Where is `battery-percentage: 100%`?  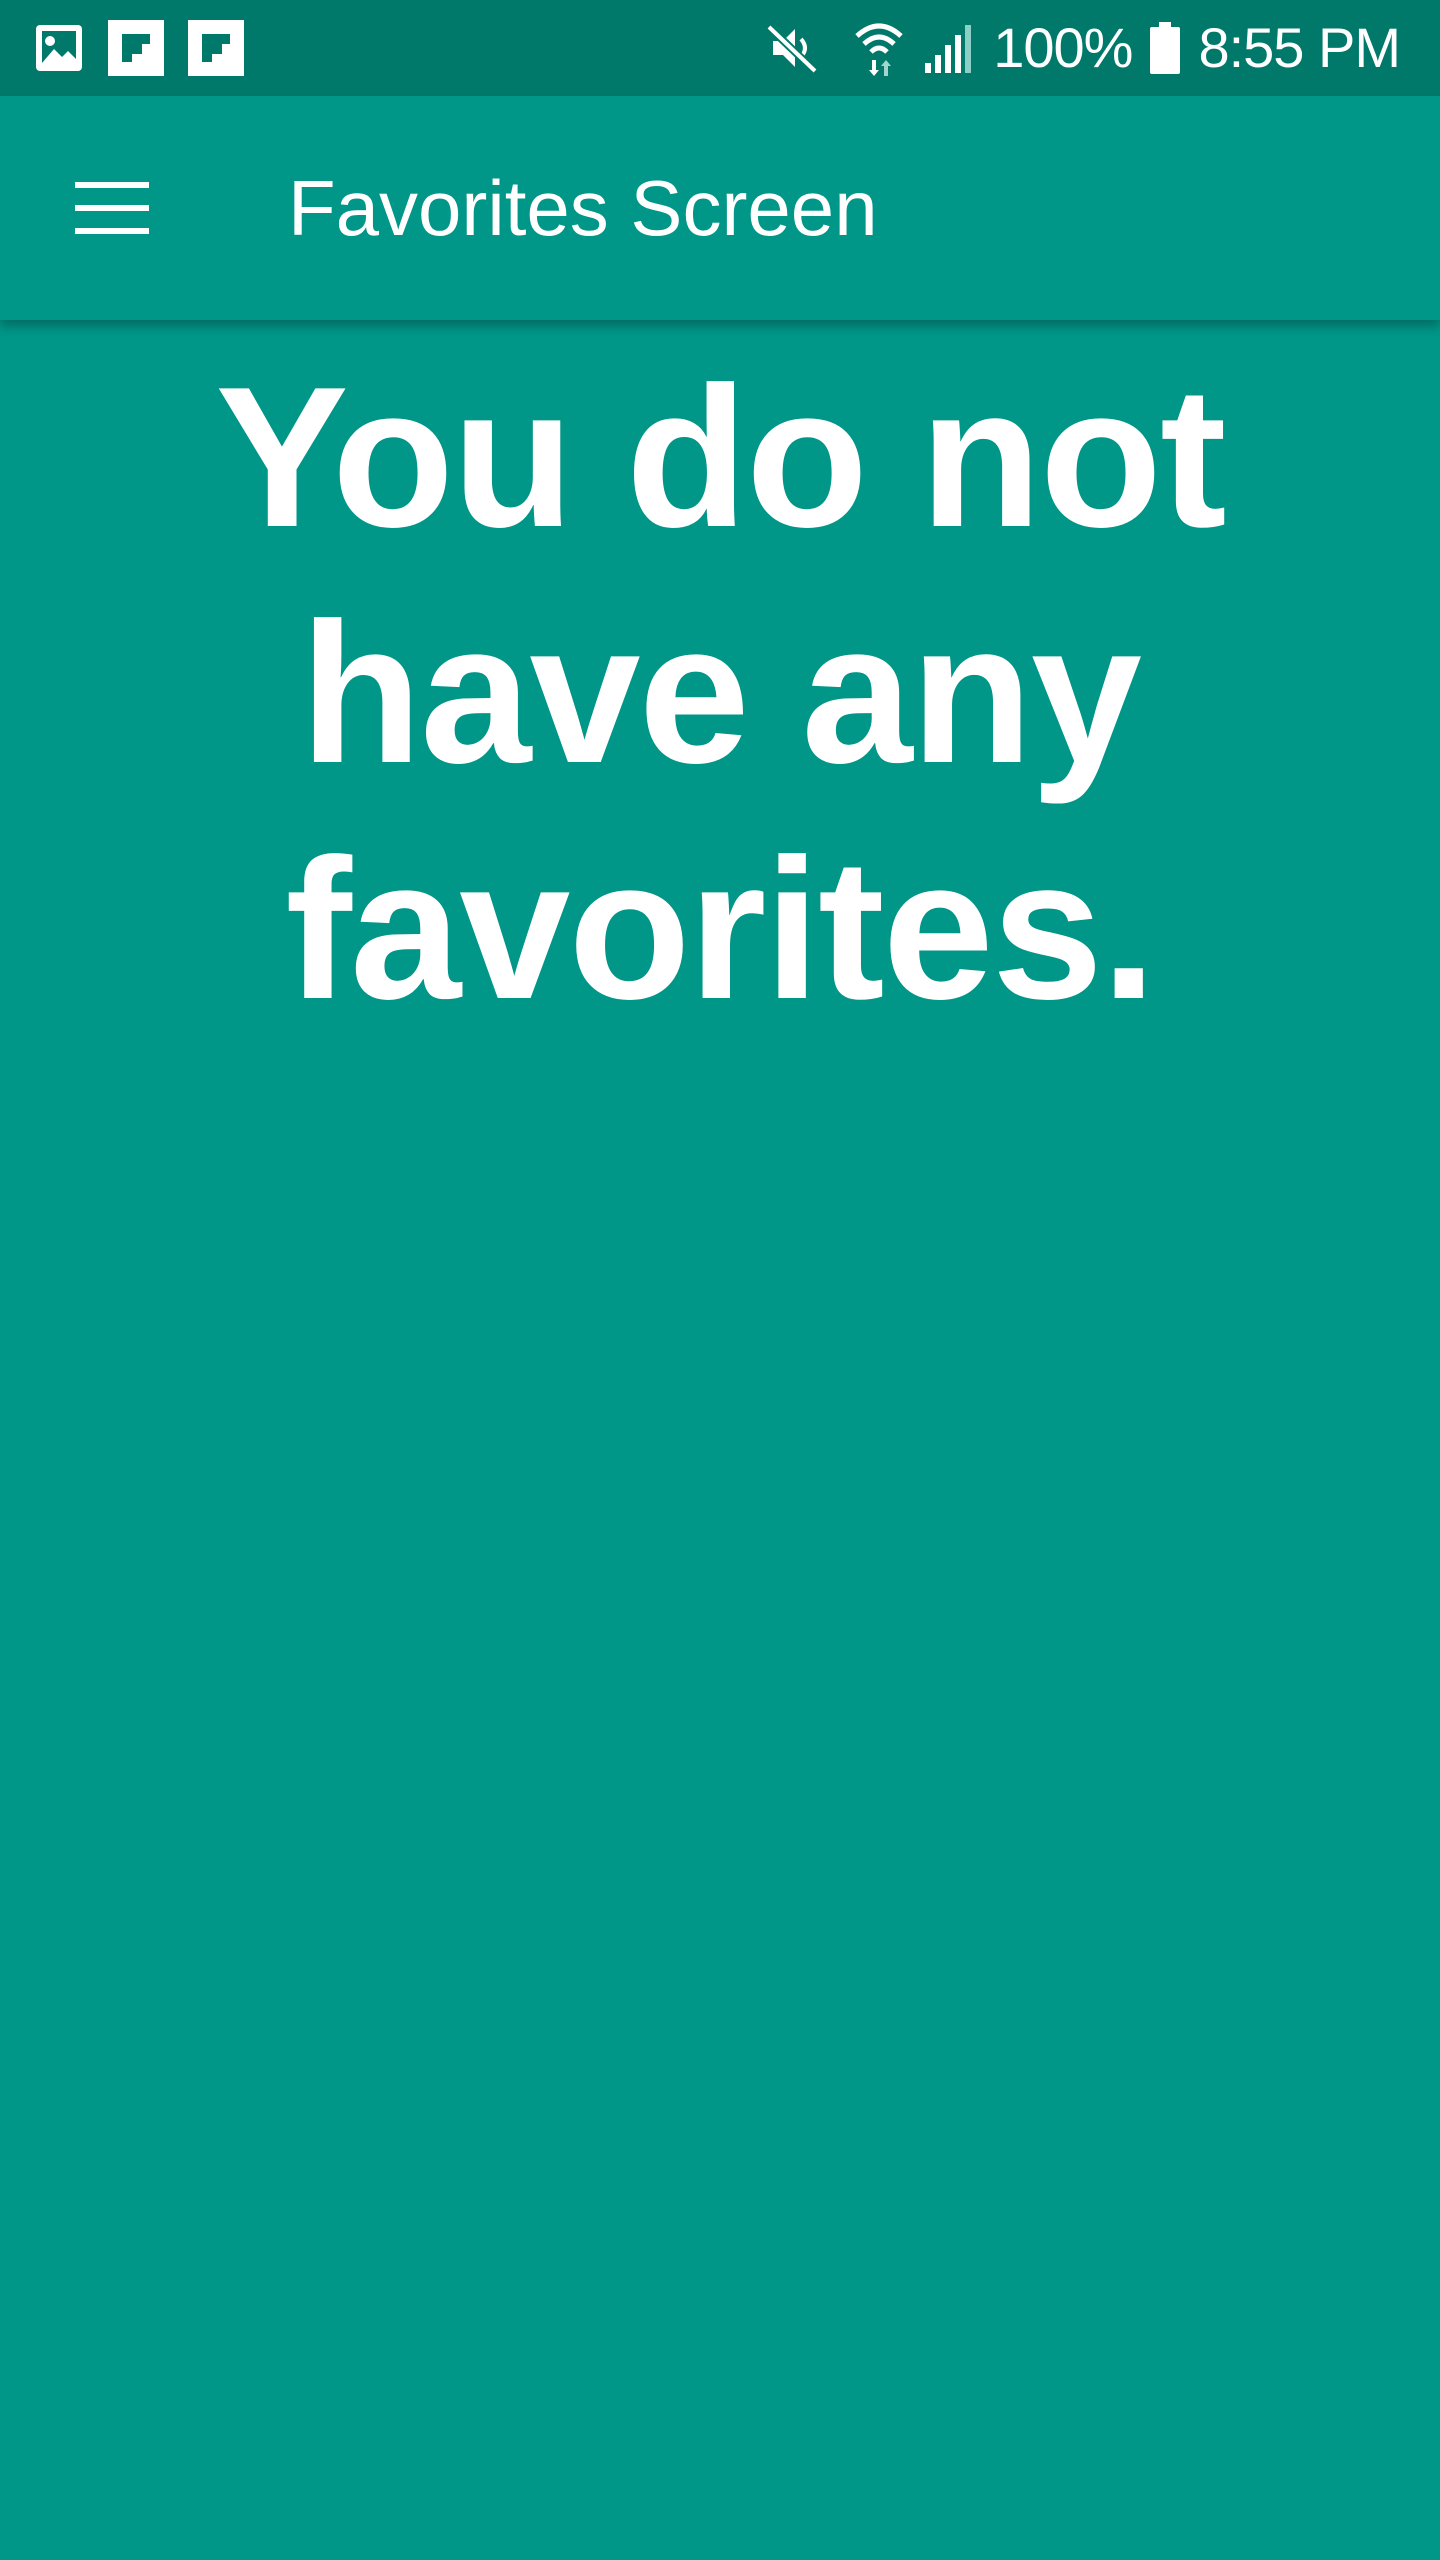
battery-percentage: 100% is located at coordinates (1063, 47).